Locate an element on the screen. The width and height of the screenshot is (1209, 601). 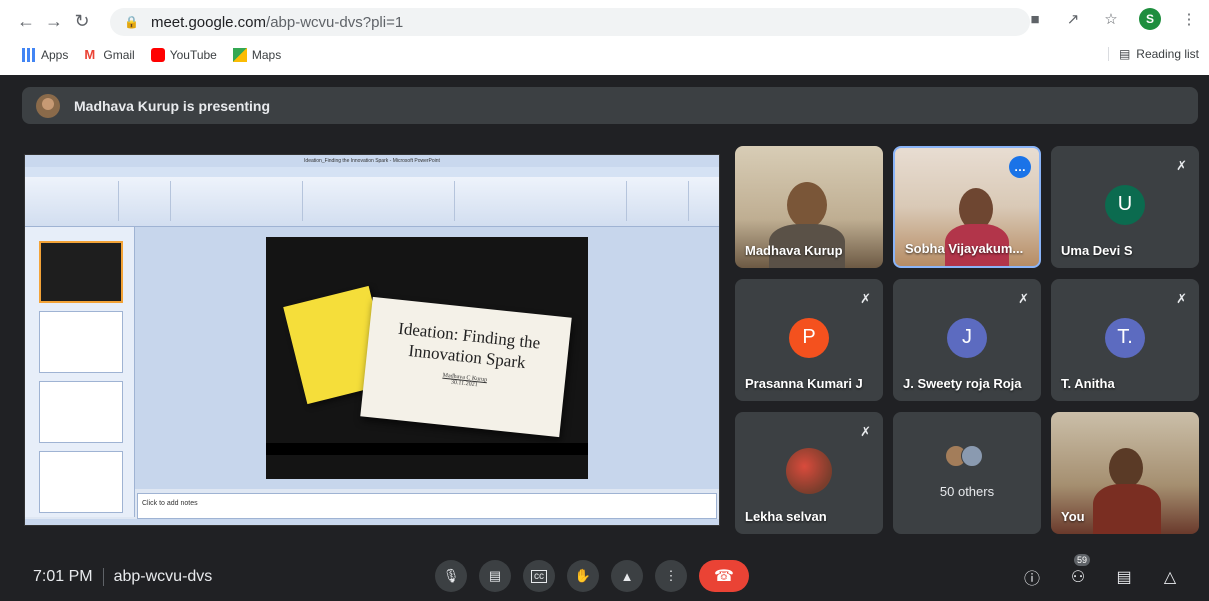
star-icon: ☆ is located at coordinates (1111, 19).